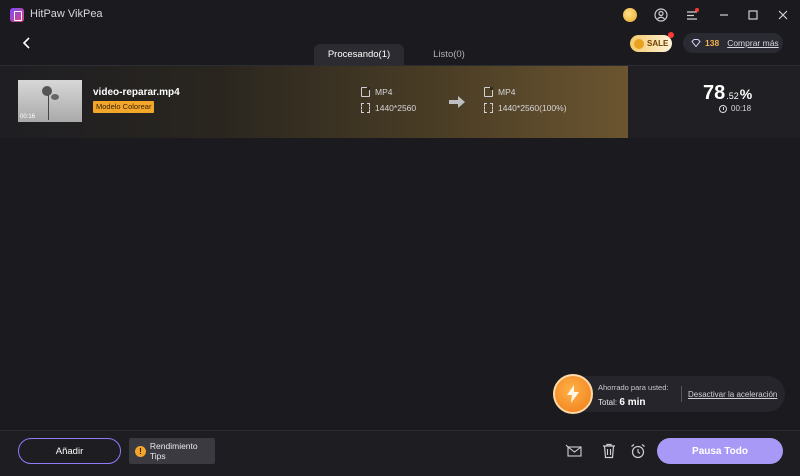  I want to click on add-button: Añadir, so click(69, 451).